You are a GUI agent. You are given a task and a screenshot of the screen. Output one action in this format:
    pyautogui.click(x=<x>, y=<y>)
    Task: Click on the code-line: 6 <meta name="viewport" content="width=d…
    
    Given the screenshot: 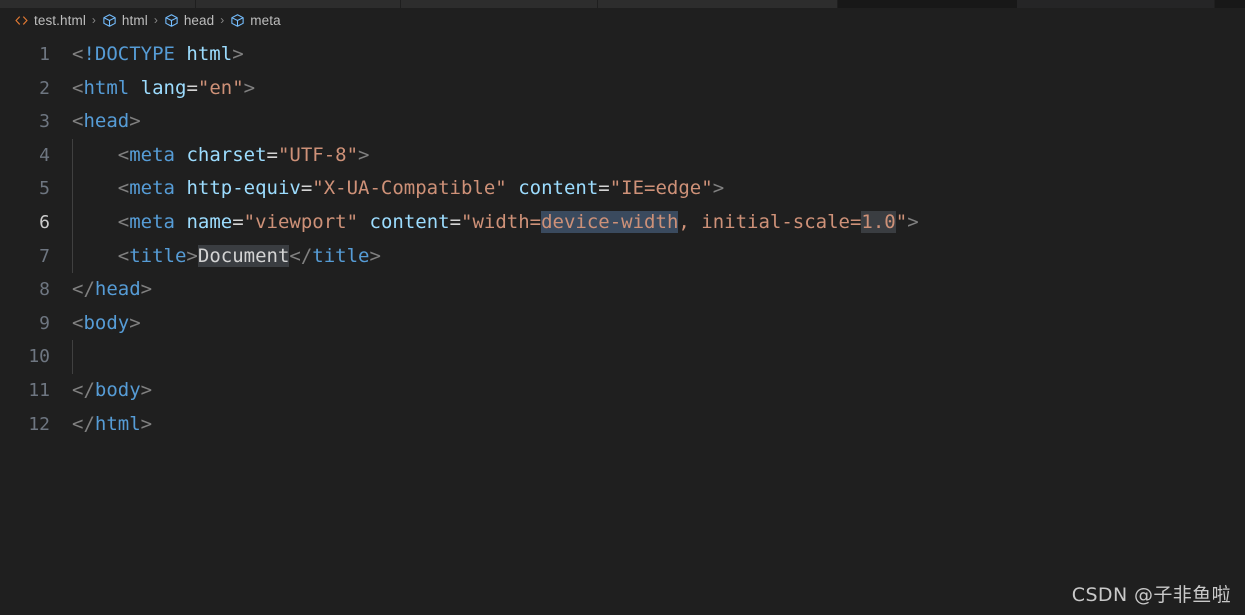 What is the action you would take?
    pyautogui.click(x=622, y=222)
    